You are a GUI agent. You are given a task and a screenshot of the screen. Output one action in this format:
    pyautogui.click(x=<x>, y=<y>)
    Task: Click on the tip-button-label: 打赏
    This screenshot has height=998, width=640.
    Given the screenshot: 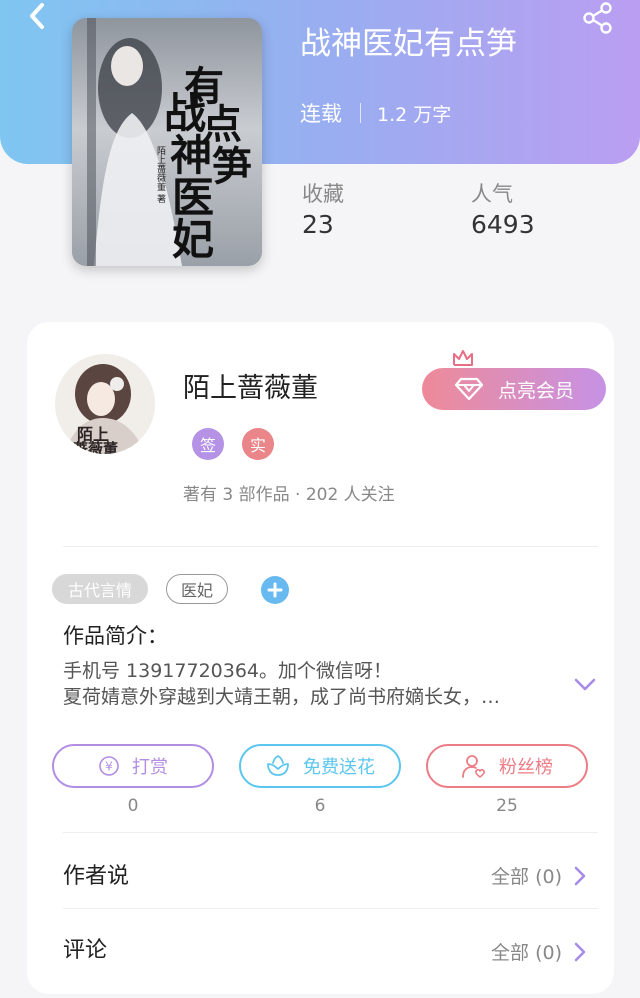 What is the action you would take?
    pyautogui.click(x=150, y=767)
    